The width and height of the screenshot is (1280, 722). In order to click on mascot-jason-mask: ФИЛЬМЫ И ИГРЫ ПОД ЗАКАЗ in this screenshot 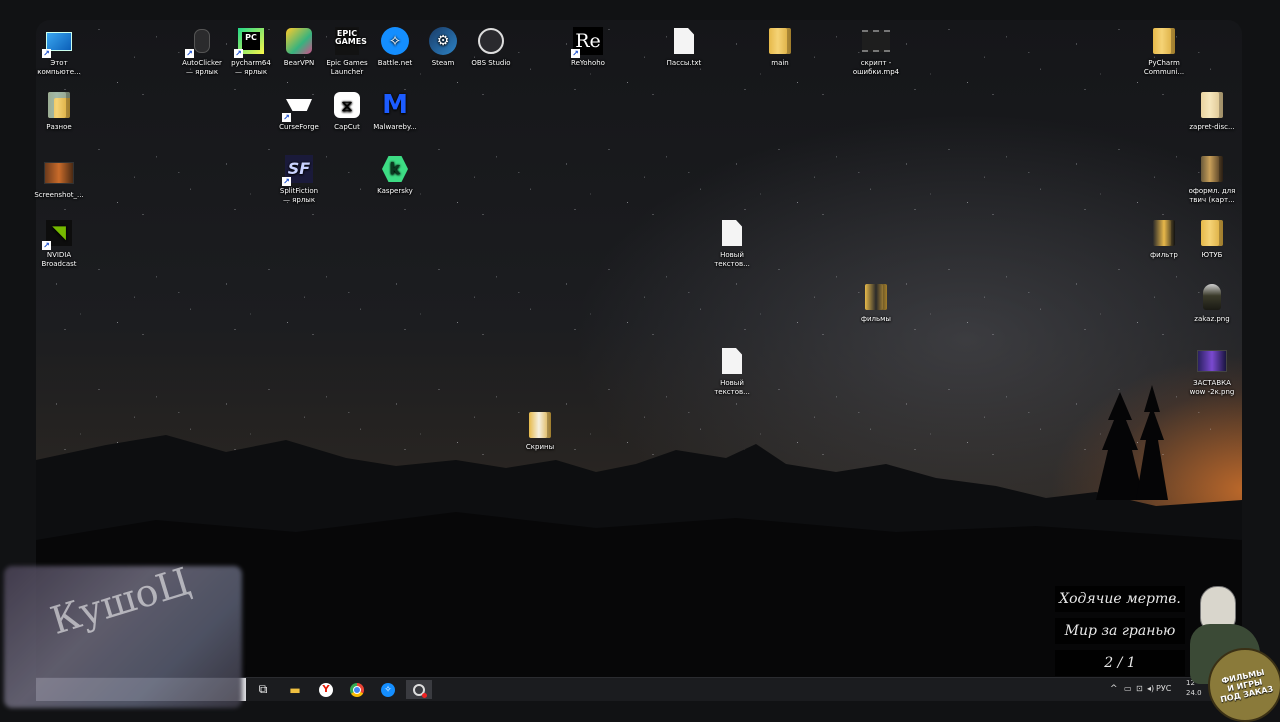, I will do `click(1235, 654)`.